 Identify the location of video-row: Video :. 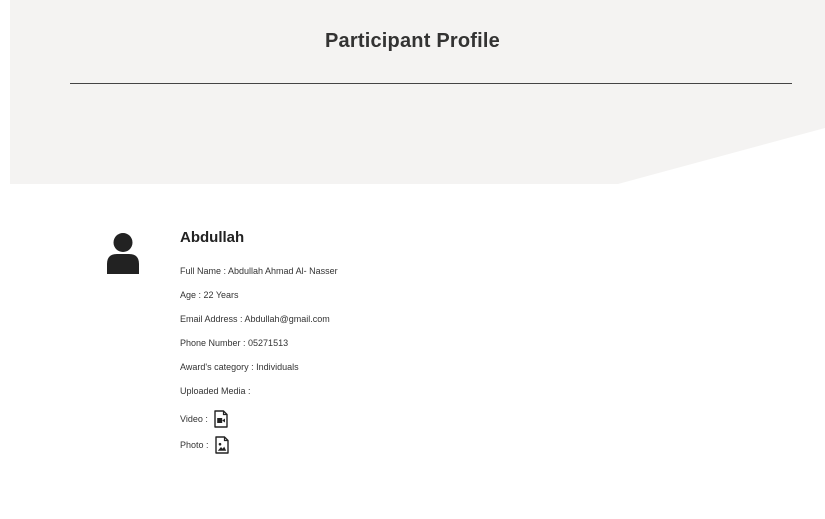
(380, 419).